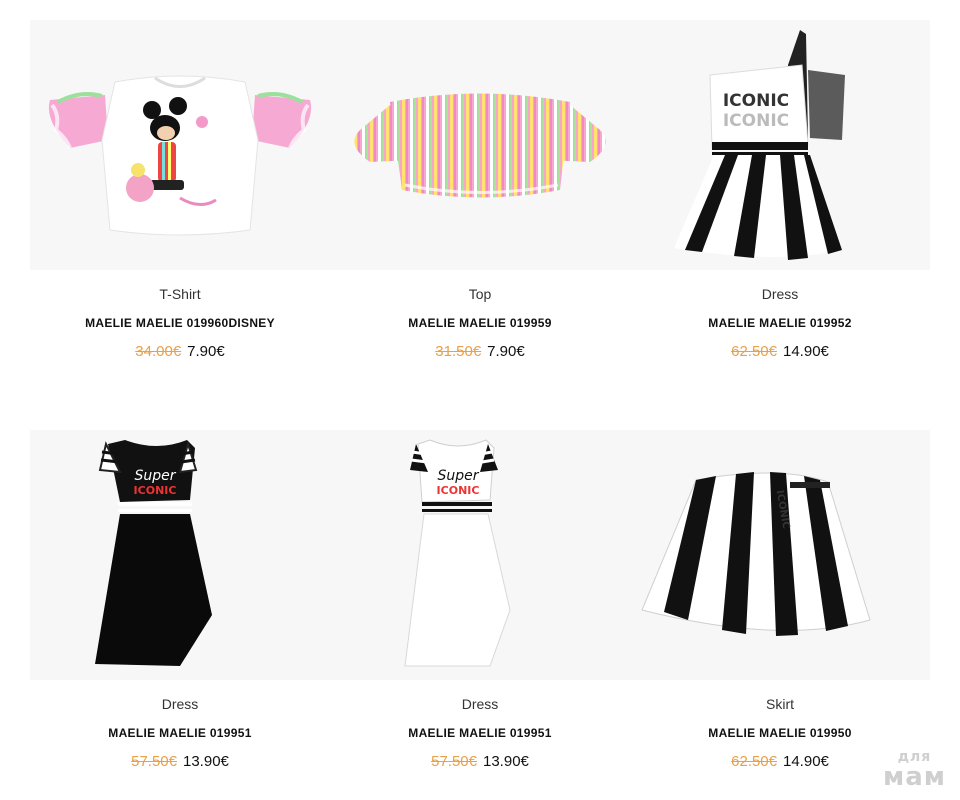  What do you see at coordinates (780, 733) in the screenshot?
I see `product-name: MAELIE MAELIE 019950` at bounding box center [780, 733].